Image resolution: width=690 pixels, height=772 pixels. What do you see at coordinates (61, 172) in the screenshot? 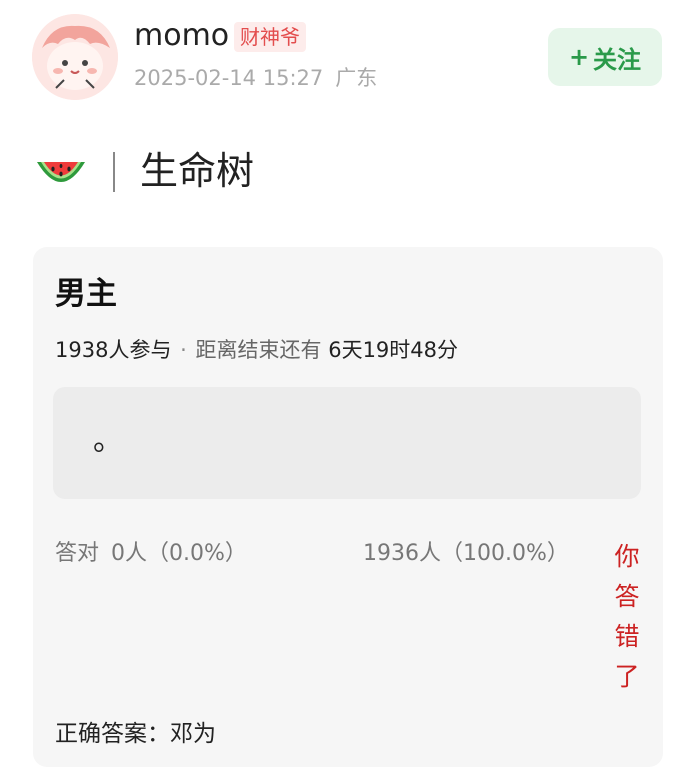
I see `watermelon-icon` at bounding box center [61, 172].